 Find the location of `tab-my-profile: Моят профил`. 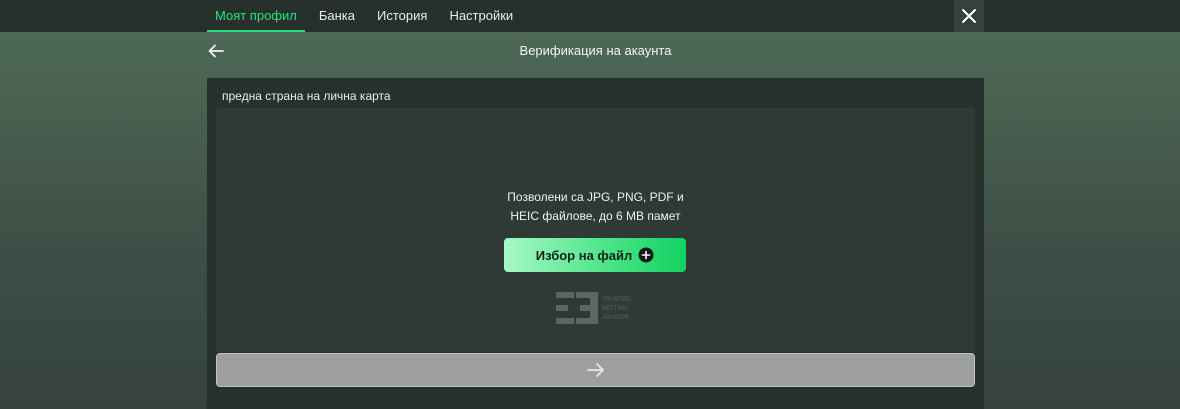

tab-my-profile: Моят профил is located at coordinates (256, 16).